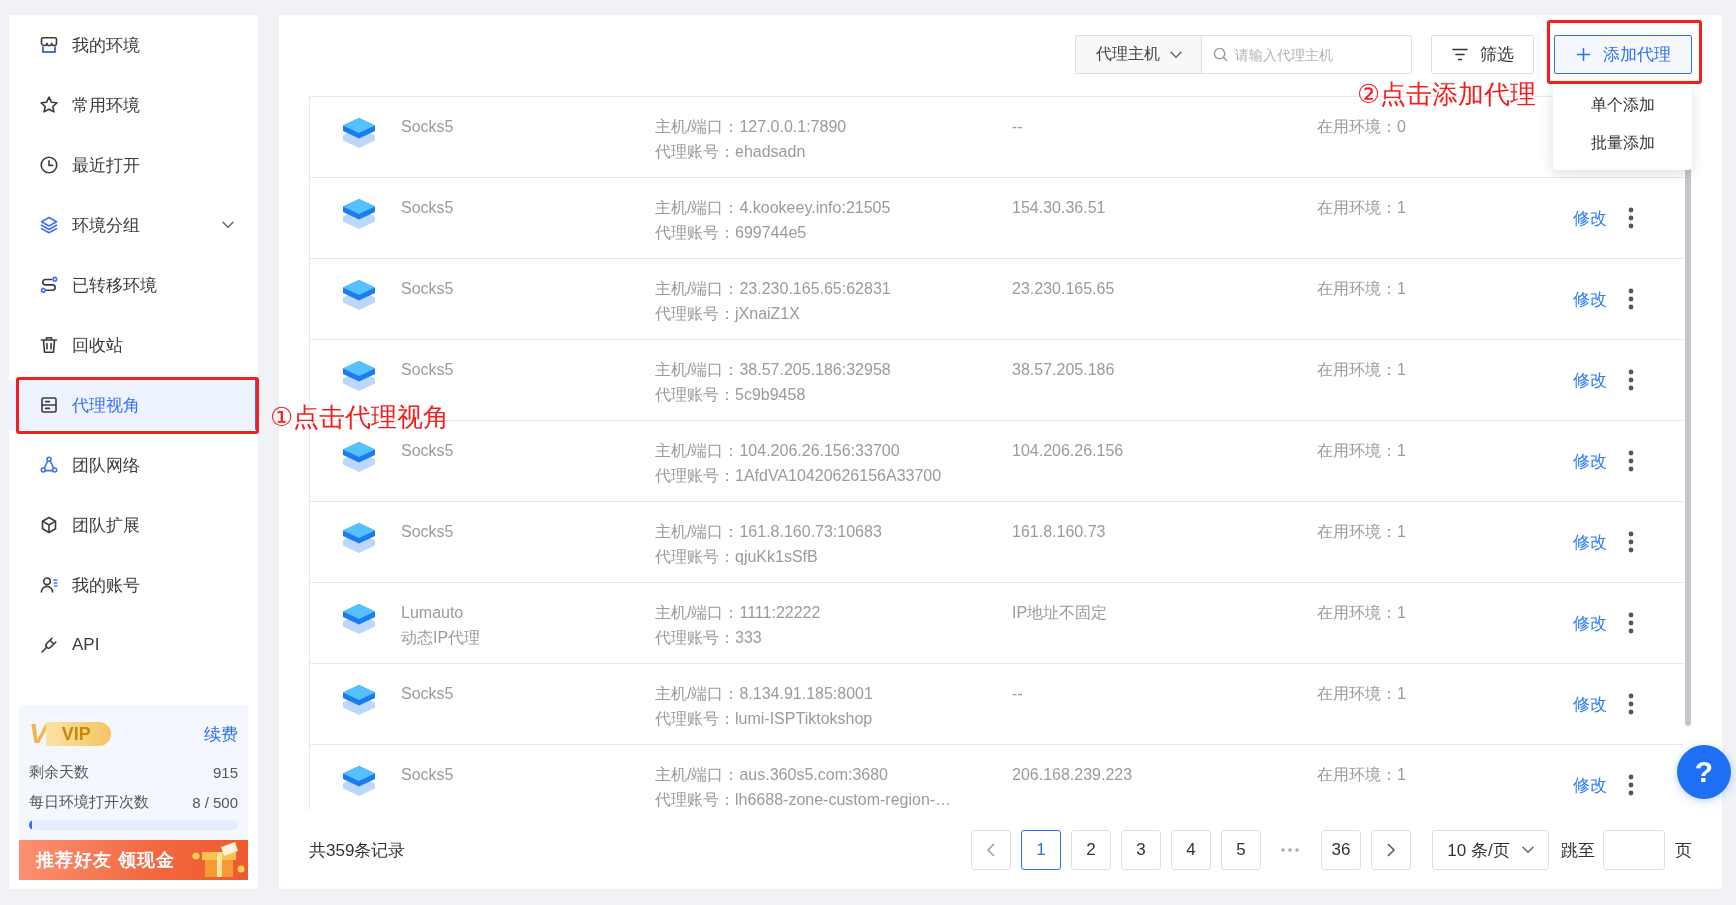 The width and height of the screenshot is (1736, 905). Describe the element at coordinates (49, 465) in the screenshot. I see `network-icon` at that location.